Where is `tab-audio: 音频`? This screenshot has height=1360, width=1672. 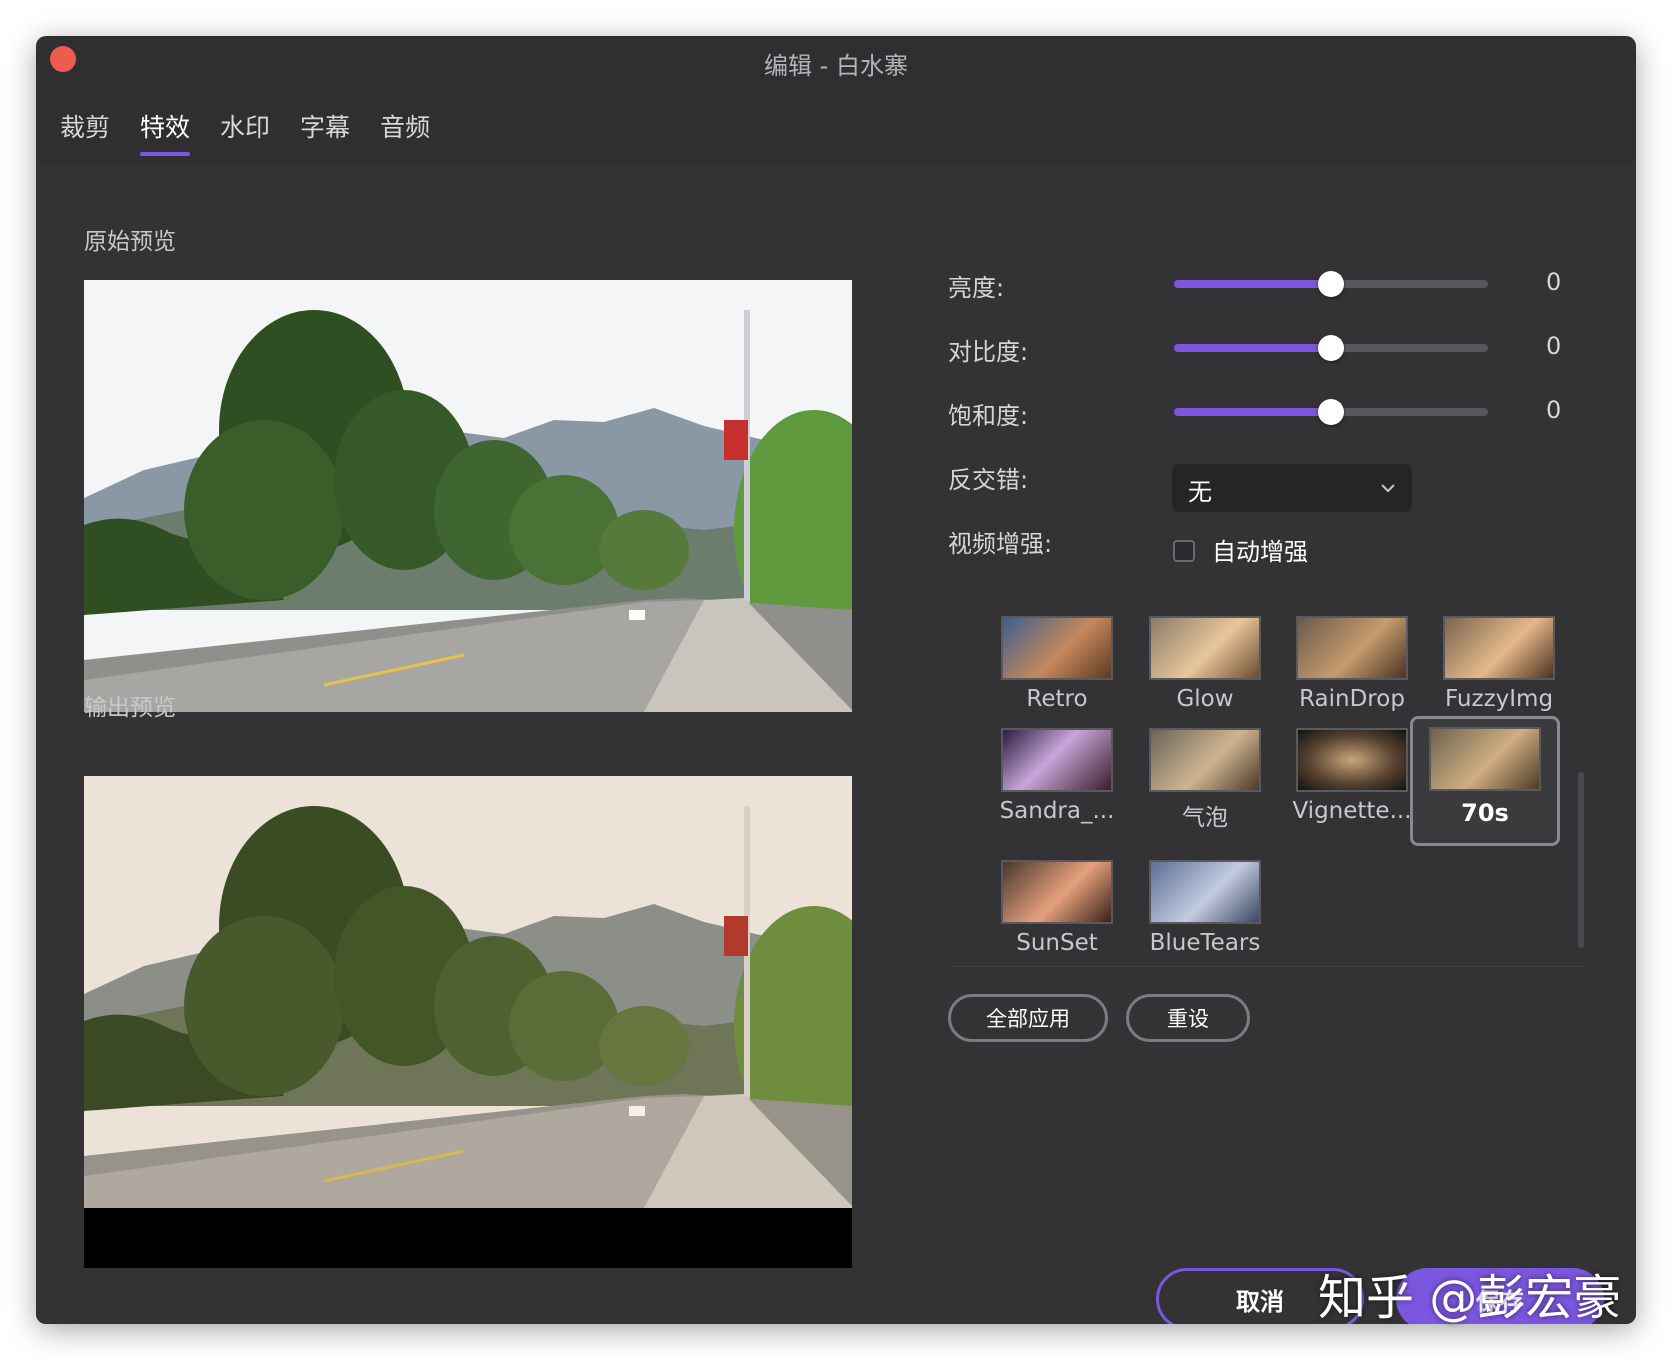 tab-audio: 音频 is located at coordinates (405, 131).